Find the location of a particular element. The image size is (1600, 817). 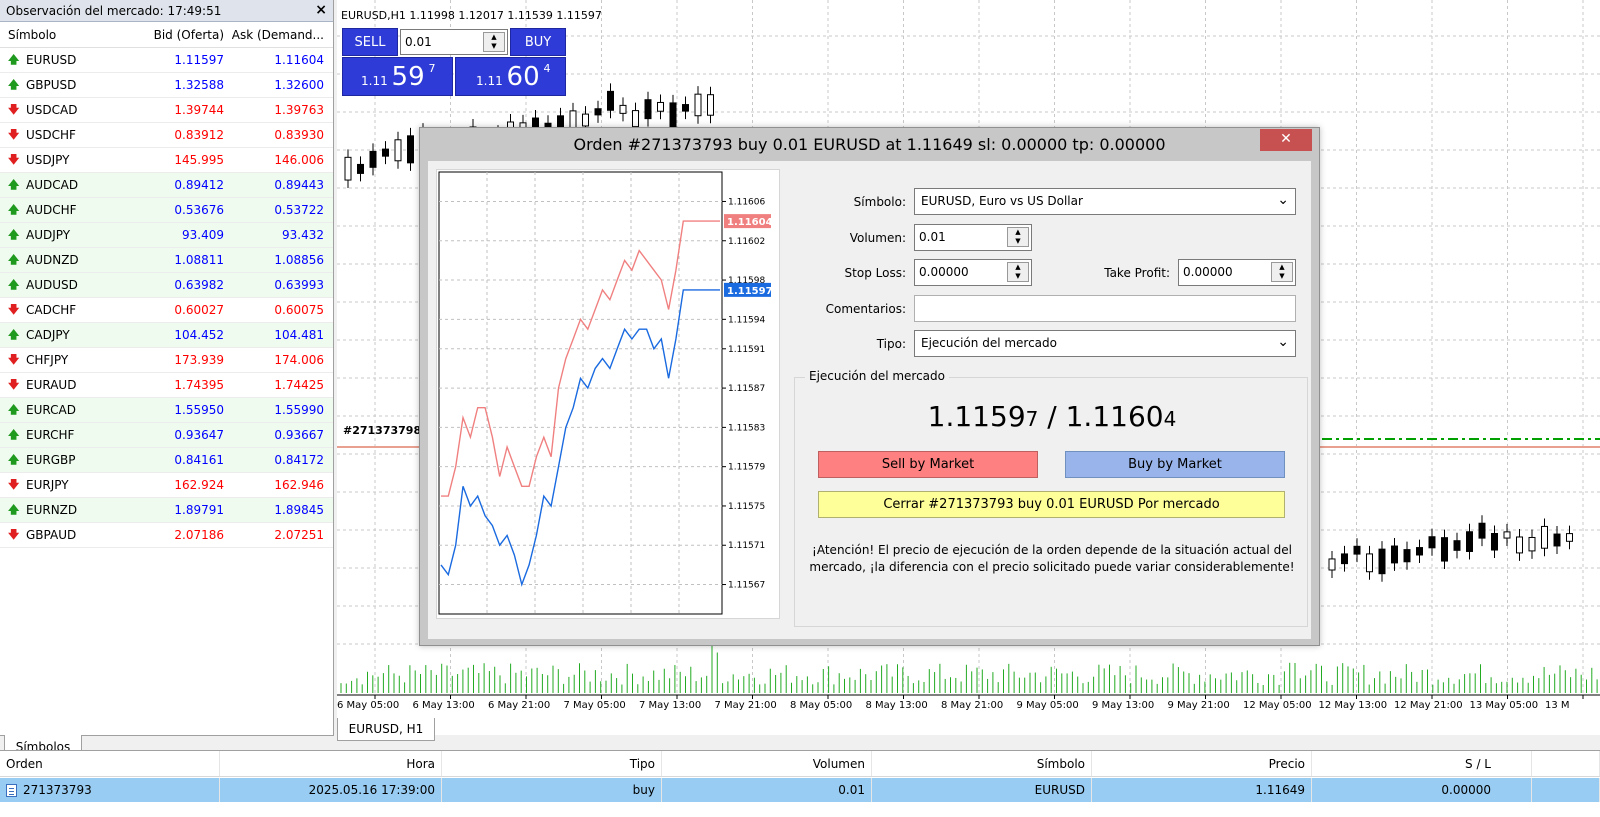

take-profit-spinner: ▲ ▼ is located at coordinates (1282, 272).